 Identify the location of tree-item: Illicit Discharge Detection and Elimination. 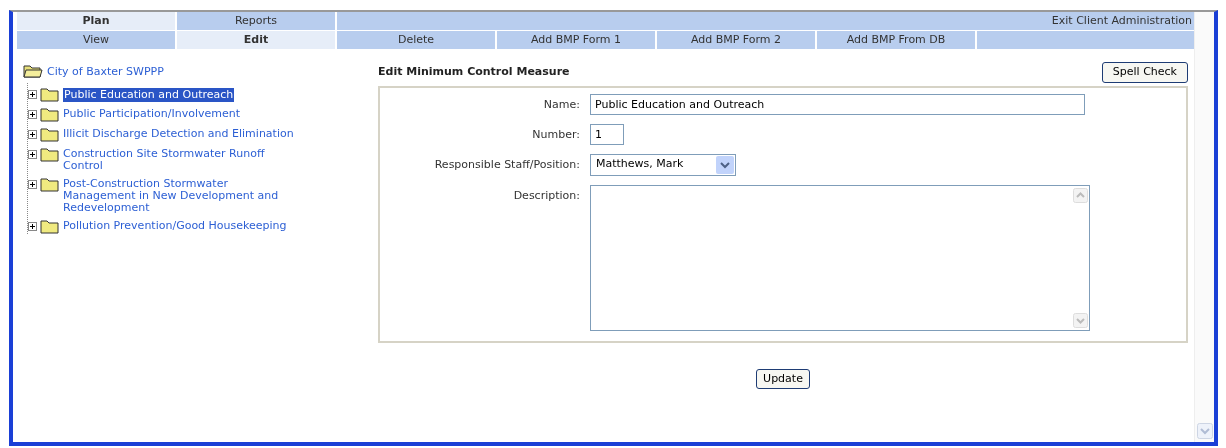
(178, 134).